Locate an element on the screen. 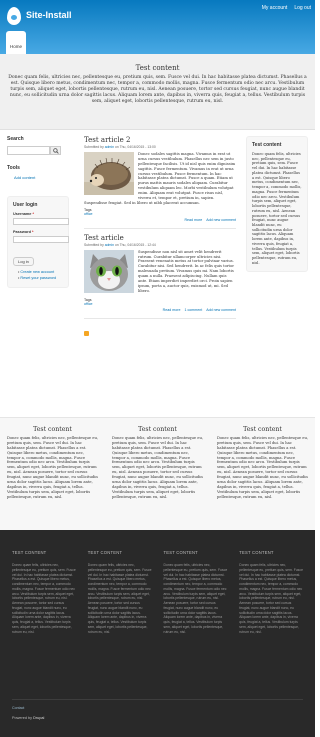 The height and width of the screenshot is (737, 320). reset-password-link: Reset your password is located at coordinates (40, 278).